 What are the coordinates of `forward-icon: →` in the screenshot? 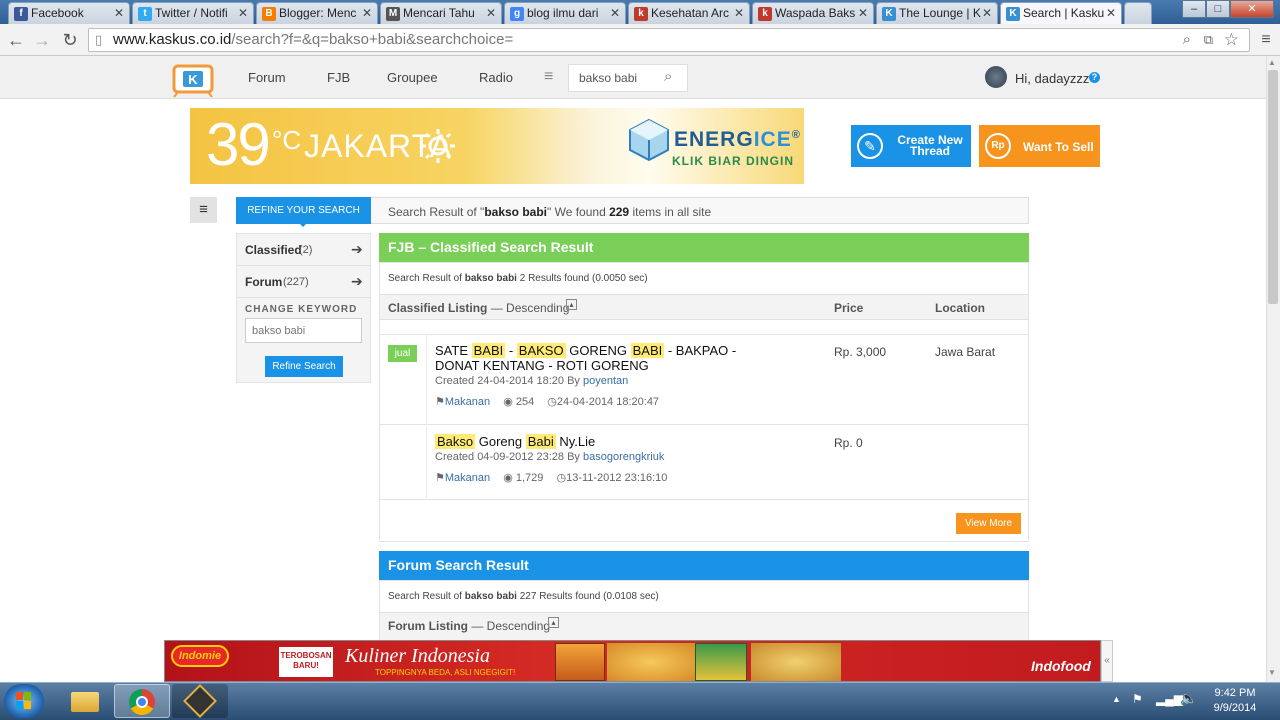 It's located at (42, 40).